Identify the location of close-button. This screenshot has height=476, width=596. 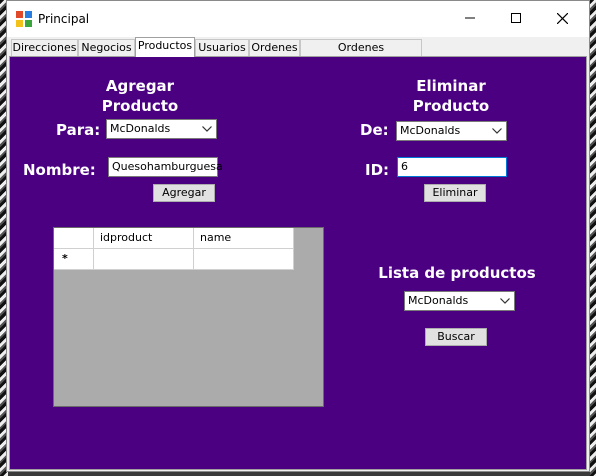
(562, 18).